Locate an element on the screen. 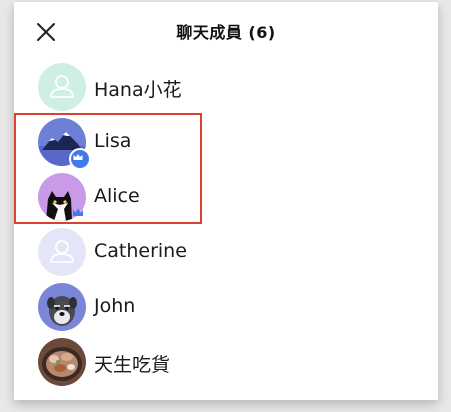  member-row-lisa: Lisa is located at coordinates (226, 142).